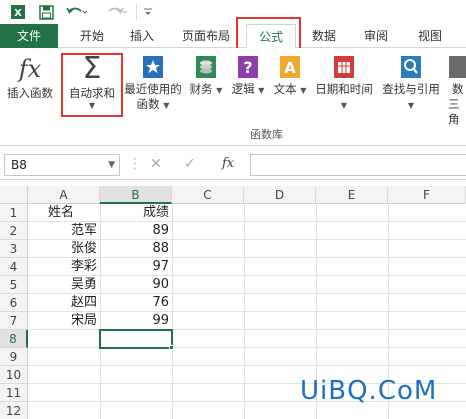 Image resolution: width=466 pixels, height=419 pixels. What do you see at coordinates (14, 357) in the screenshot?
I see `row-header-9: 9` at bounding box center [14, 357].